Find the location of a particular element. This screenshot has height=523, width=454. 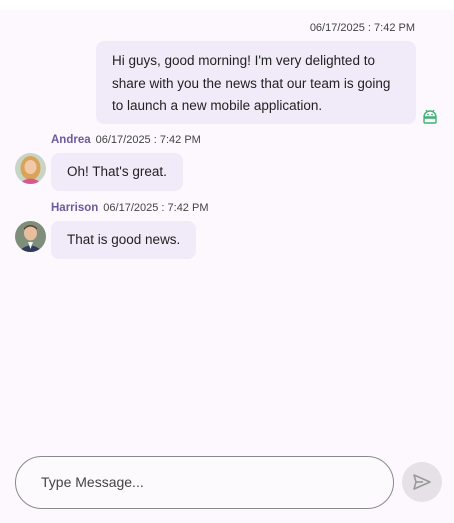

sender-name: Harrison is located at coordinates (75, 208).